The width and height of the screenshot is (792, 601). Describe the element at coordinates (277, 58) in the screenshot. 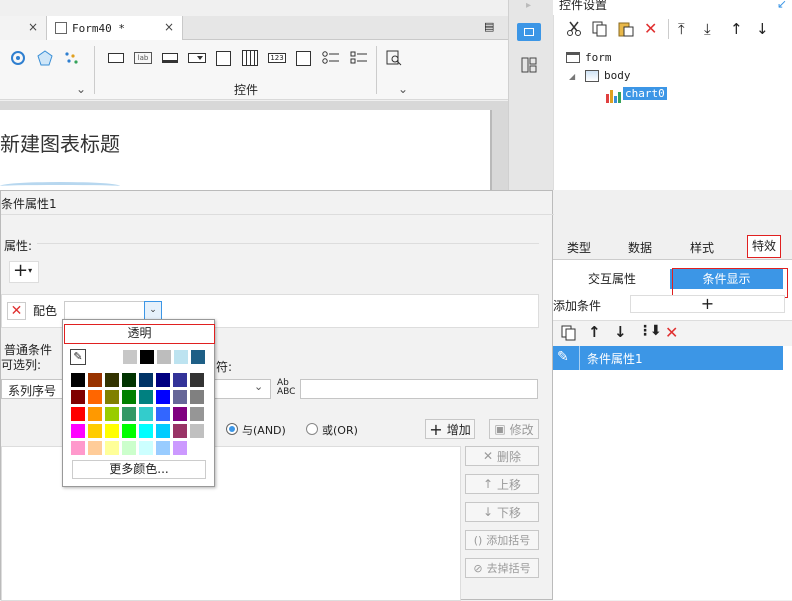

I see `number-control-icon: 123` at that location.